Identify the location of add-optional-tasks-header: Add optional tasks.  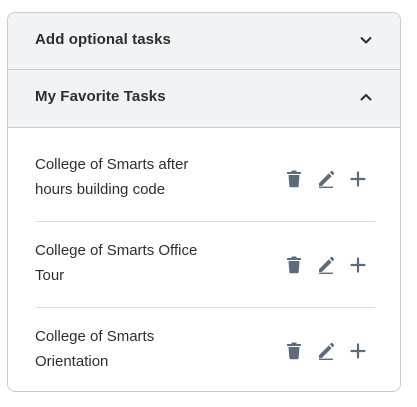
(204, 41).